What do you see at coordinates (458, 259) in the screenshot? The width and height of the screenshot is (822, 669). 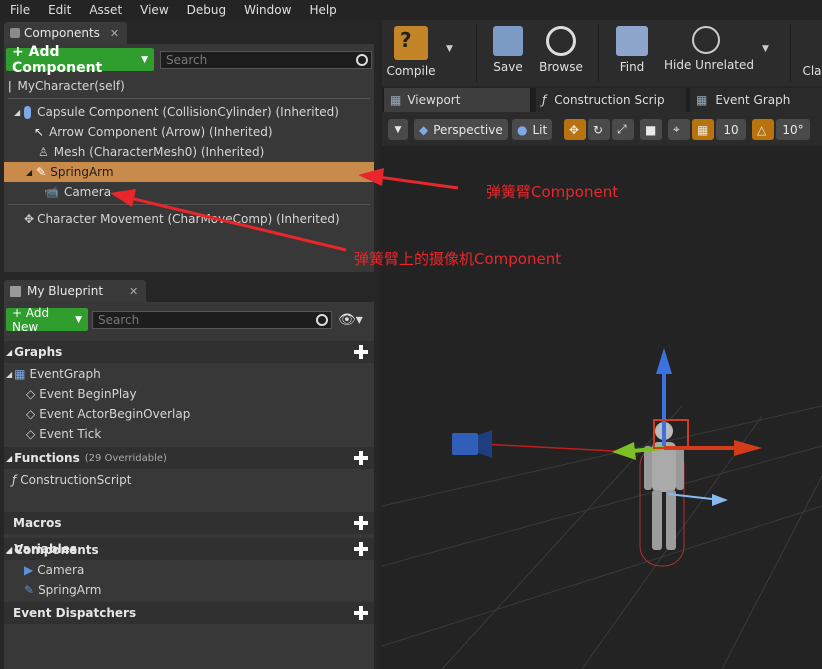 I see `annotation-camera: 弹簧臂上的摄像机Component` at bounding box center [458, 259].